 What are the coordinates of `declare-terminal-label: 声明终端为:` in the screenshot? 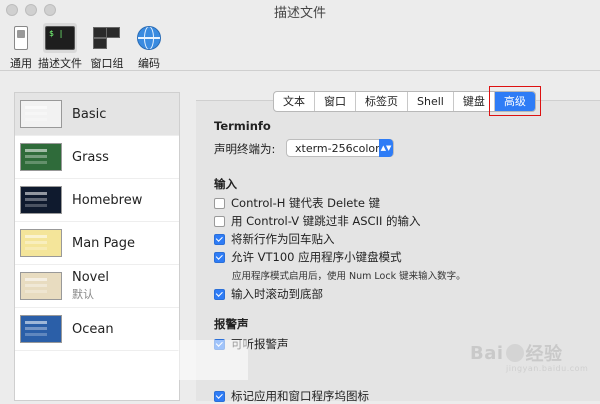 It's located at (244, 149).